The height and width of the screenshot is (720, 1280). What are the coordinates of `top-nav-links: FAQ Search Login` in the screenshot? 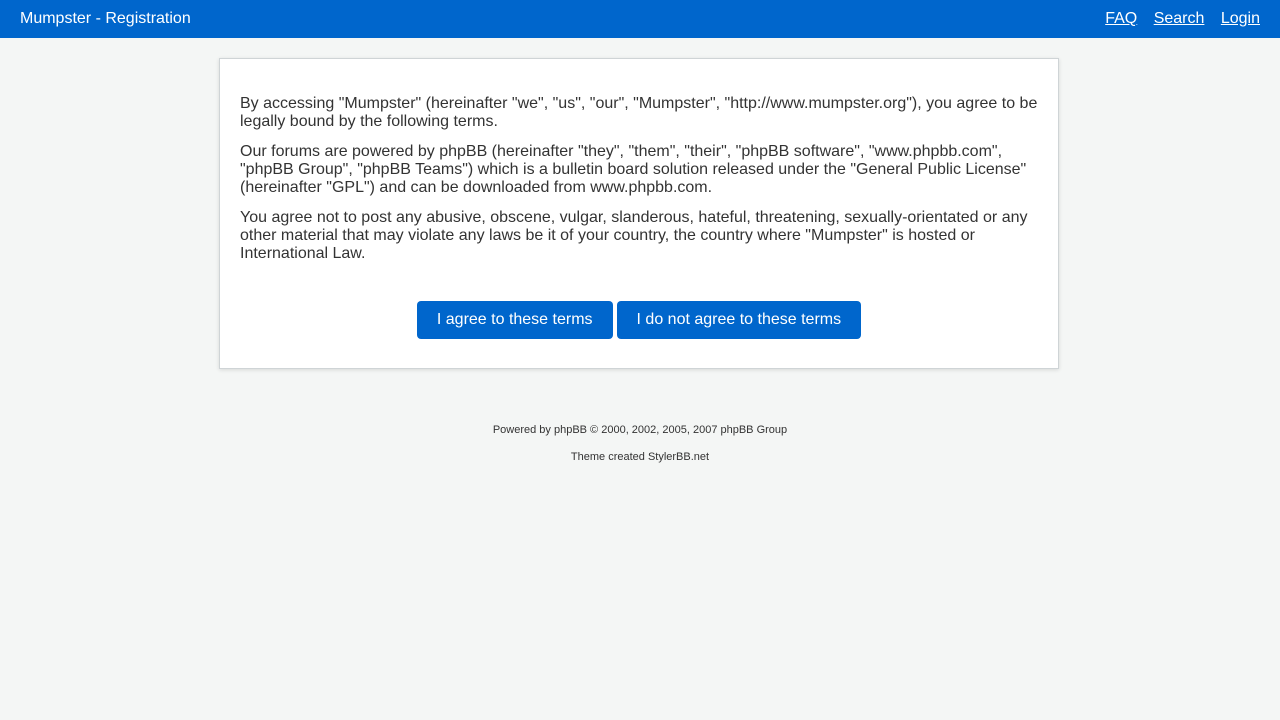 It's located at (1176, 19).